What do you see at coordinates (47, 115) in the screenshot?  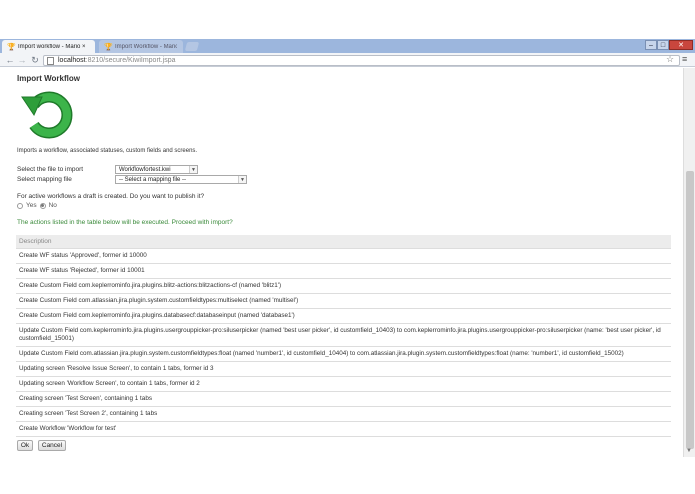 I see `workflow-import-icon` at bounding box center [47, 115].